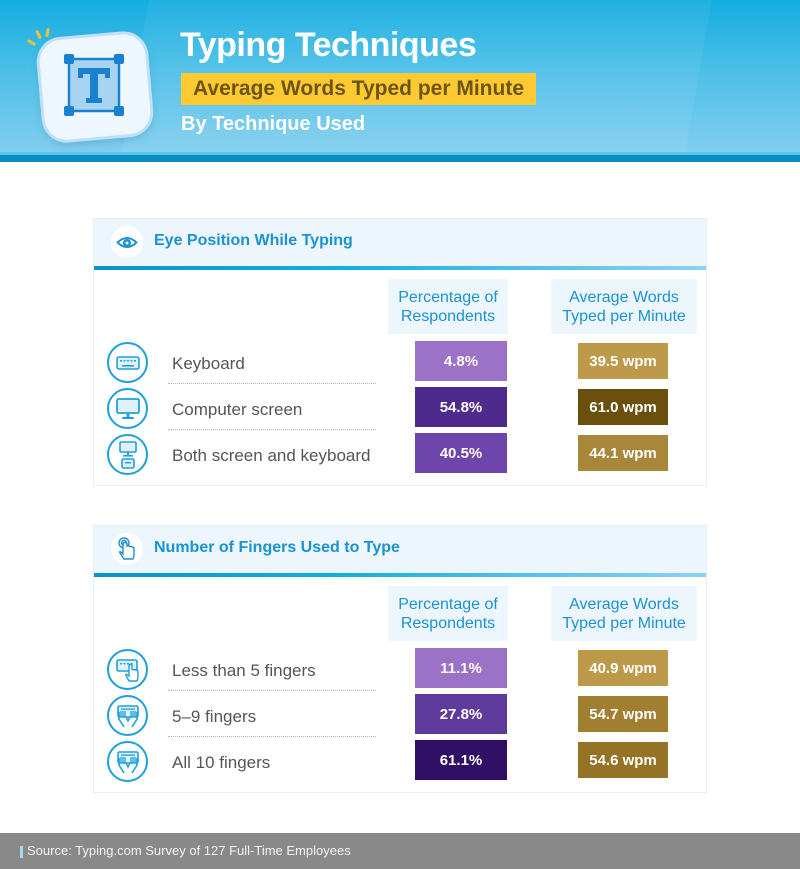 This screenshot has height=869, width=800. What do you see at coordinates (273, 124) in the screenshot?
I see `page-byline: By Technique Used` at bounding box center [273, 124].